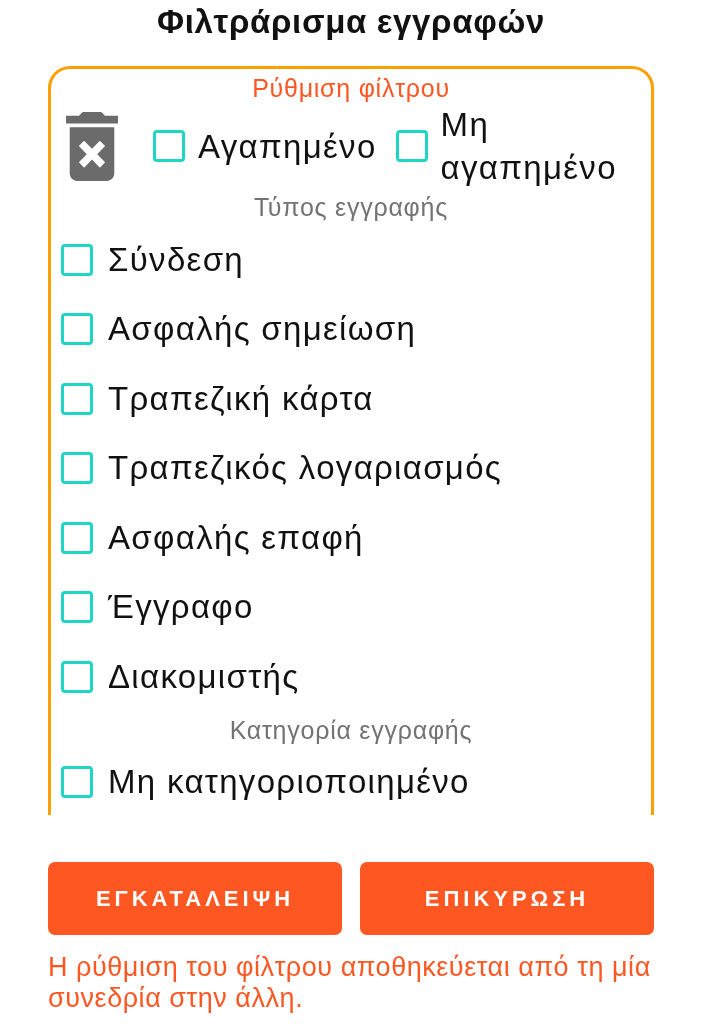  I want to click on option-label: Διακομιστής, so click(204, 676).